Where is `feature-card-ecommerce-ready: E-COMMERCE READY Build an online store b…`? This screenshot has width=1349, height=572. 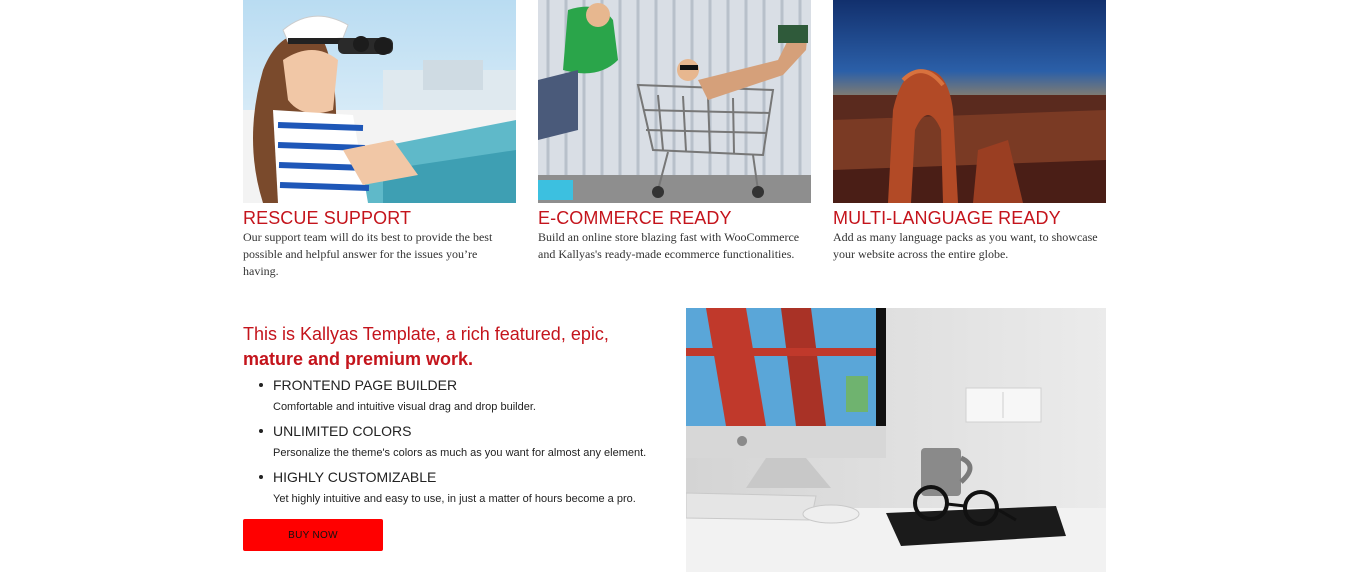
feature-card-ecommerce-ready: E-COMMERCE READY Build an online store b… is located at coordinates (674, 131).